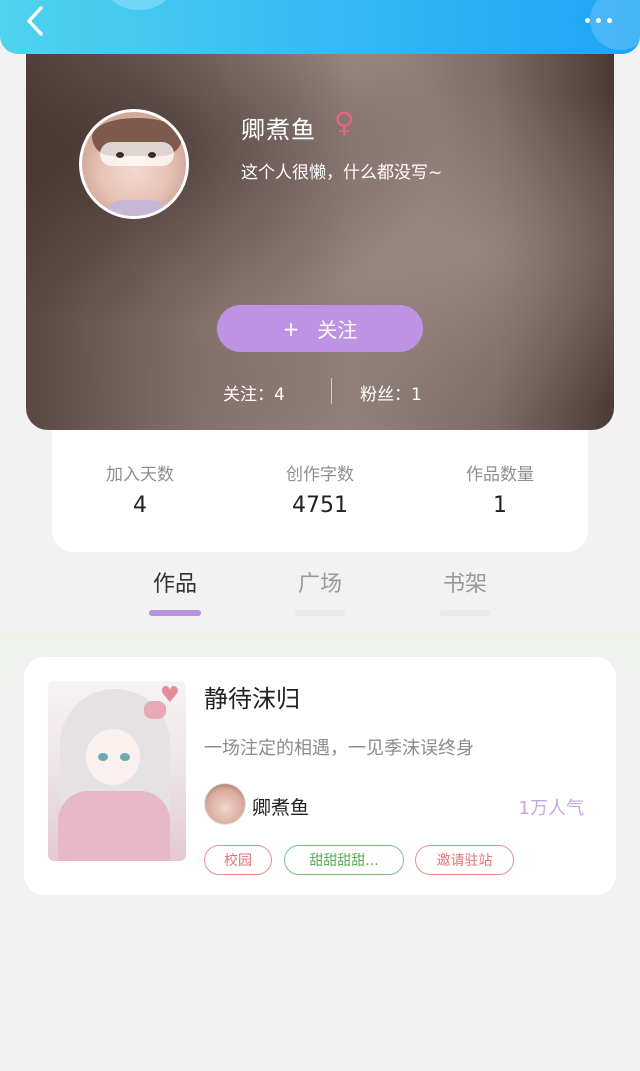 The width and height of the screenshot is (640, 1071). Describe the element at coordinates (238, 860) in the screenshot. I see `tag-campus: 校园` at that location.